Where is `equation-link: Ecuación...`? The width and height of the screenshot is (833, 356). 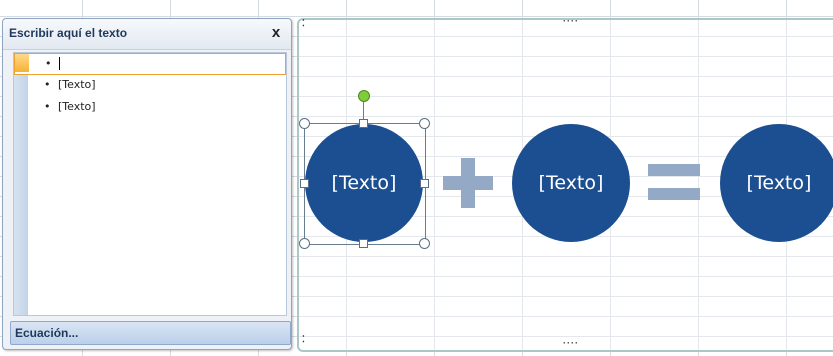 equation-link: Ecuación... is located at coordinates (150, 333).